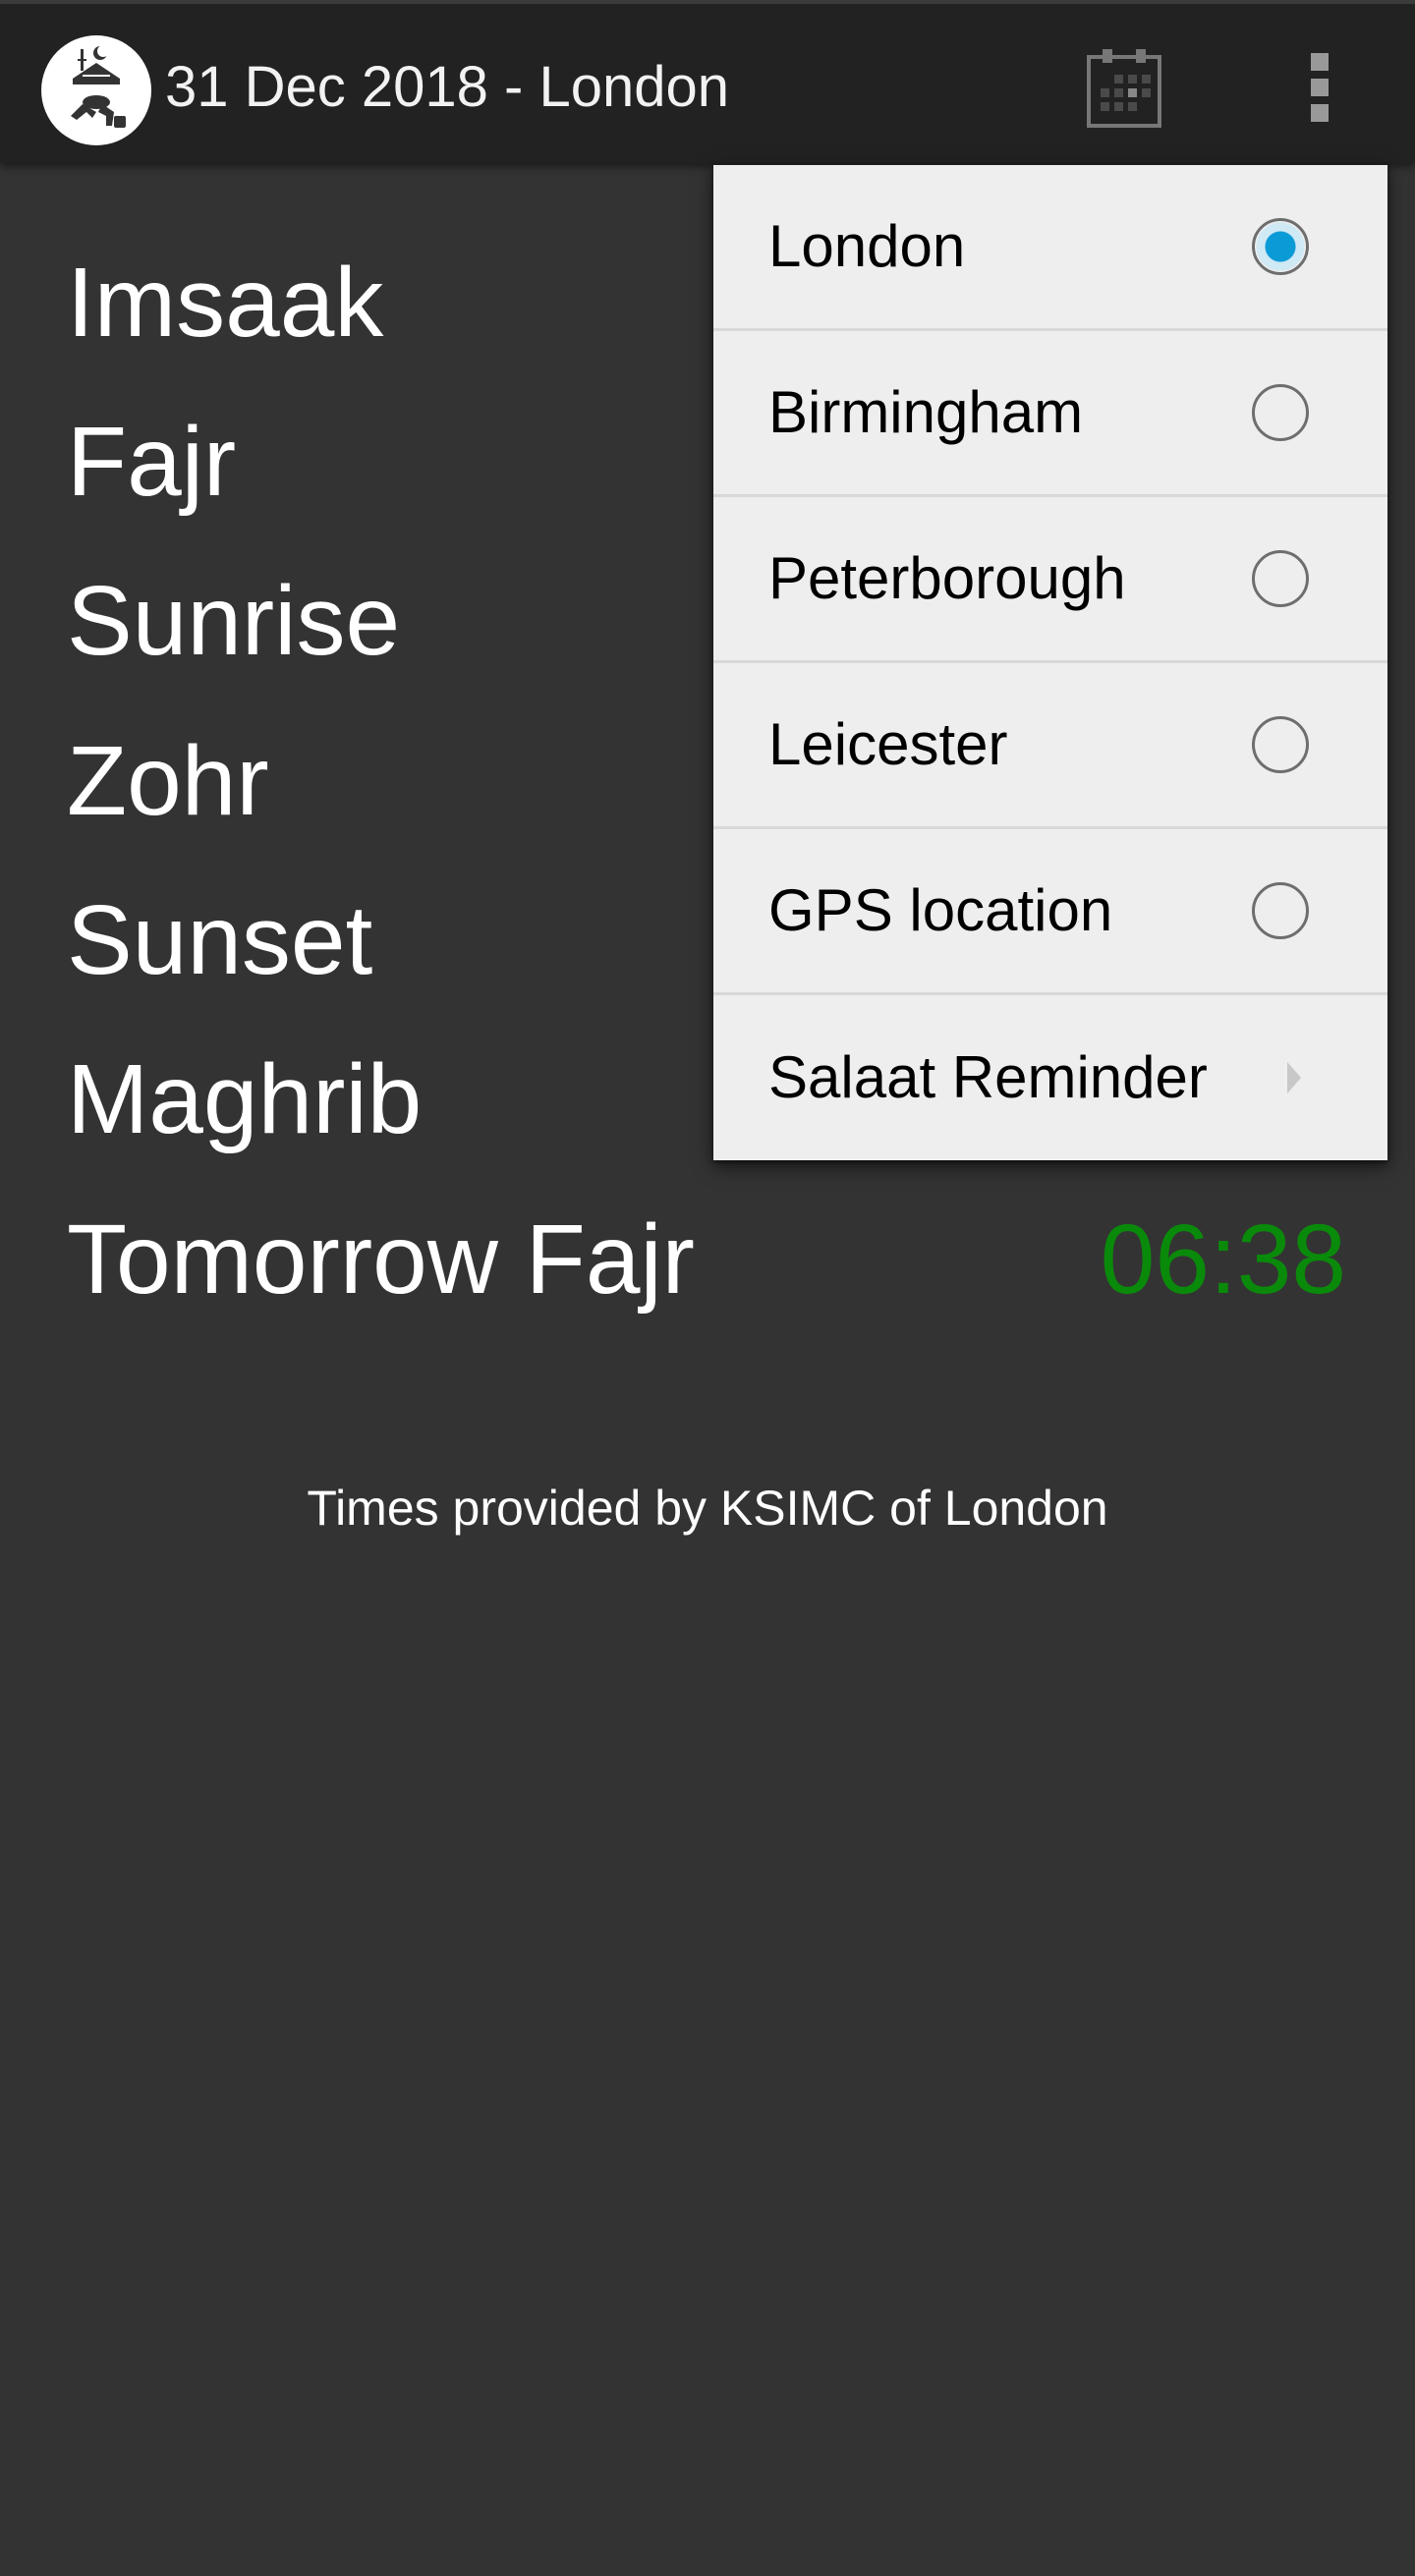 This screenshot has height=2576, width=1415. Describe the element at coordinates (152, 462) in the screenshot. I see `prayer-name-fajr: Fajr` at that location.